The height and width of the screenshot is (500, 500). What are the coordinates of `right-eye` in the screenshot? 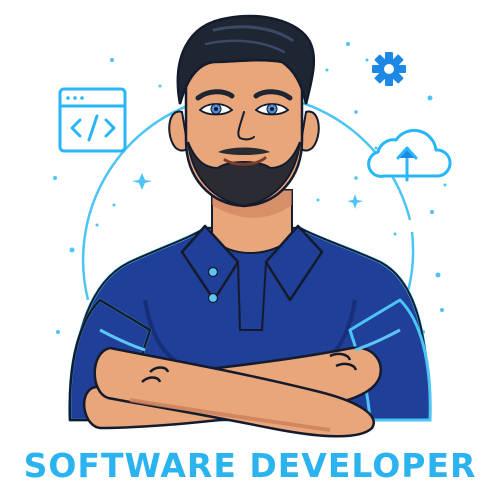 It's located at (272, 109).